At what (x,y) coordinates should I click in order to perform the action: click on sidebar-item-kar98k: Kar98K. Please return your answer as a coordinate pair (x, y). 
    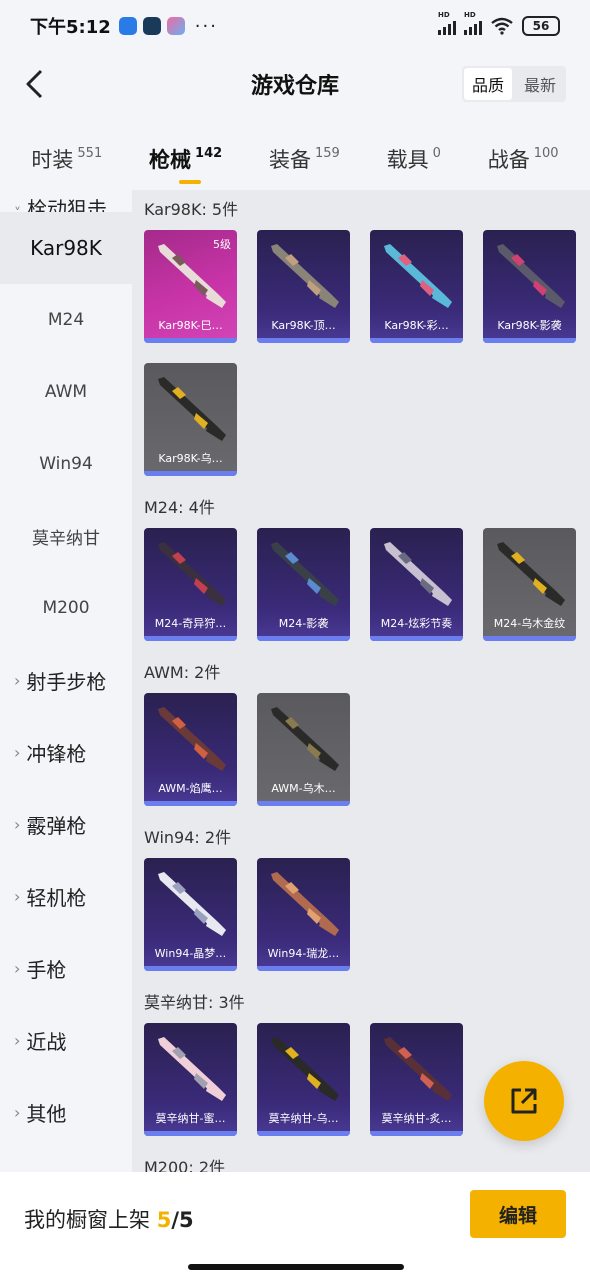
    Looking at the image, I should click on (66, 248).